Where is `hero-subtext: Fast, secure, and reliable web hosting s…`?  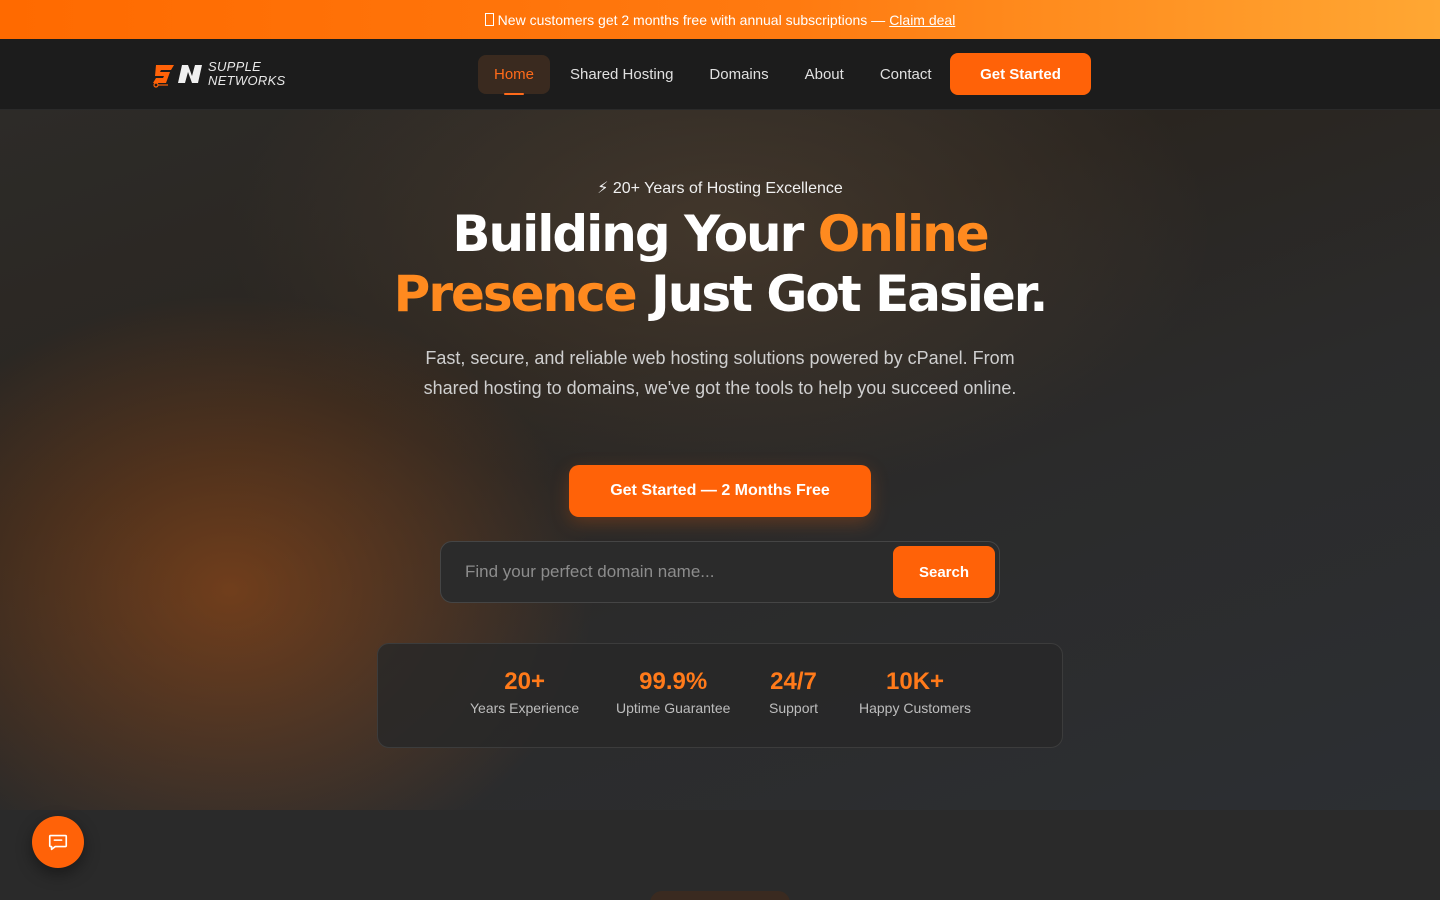 hero-subtext: Fast, secure, and reliable web hosting s… is located at coordinates (720, 373).